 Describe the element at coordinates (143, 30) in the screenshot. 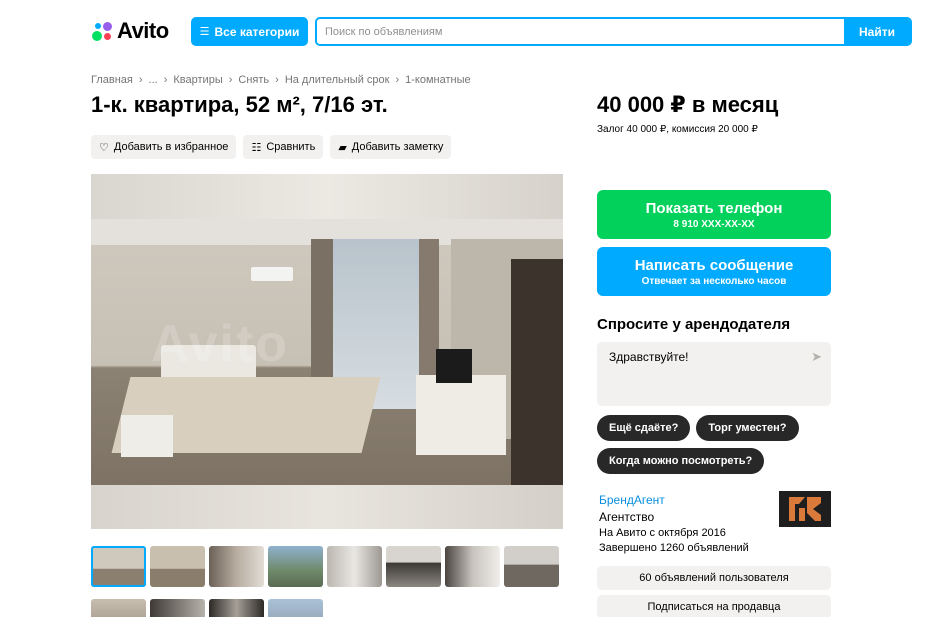

I see `logo-text: Avito` at that location.